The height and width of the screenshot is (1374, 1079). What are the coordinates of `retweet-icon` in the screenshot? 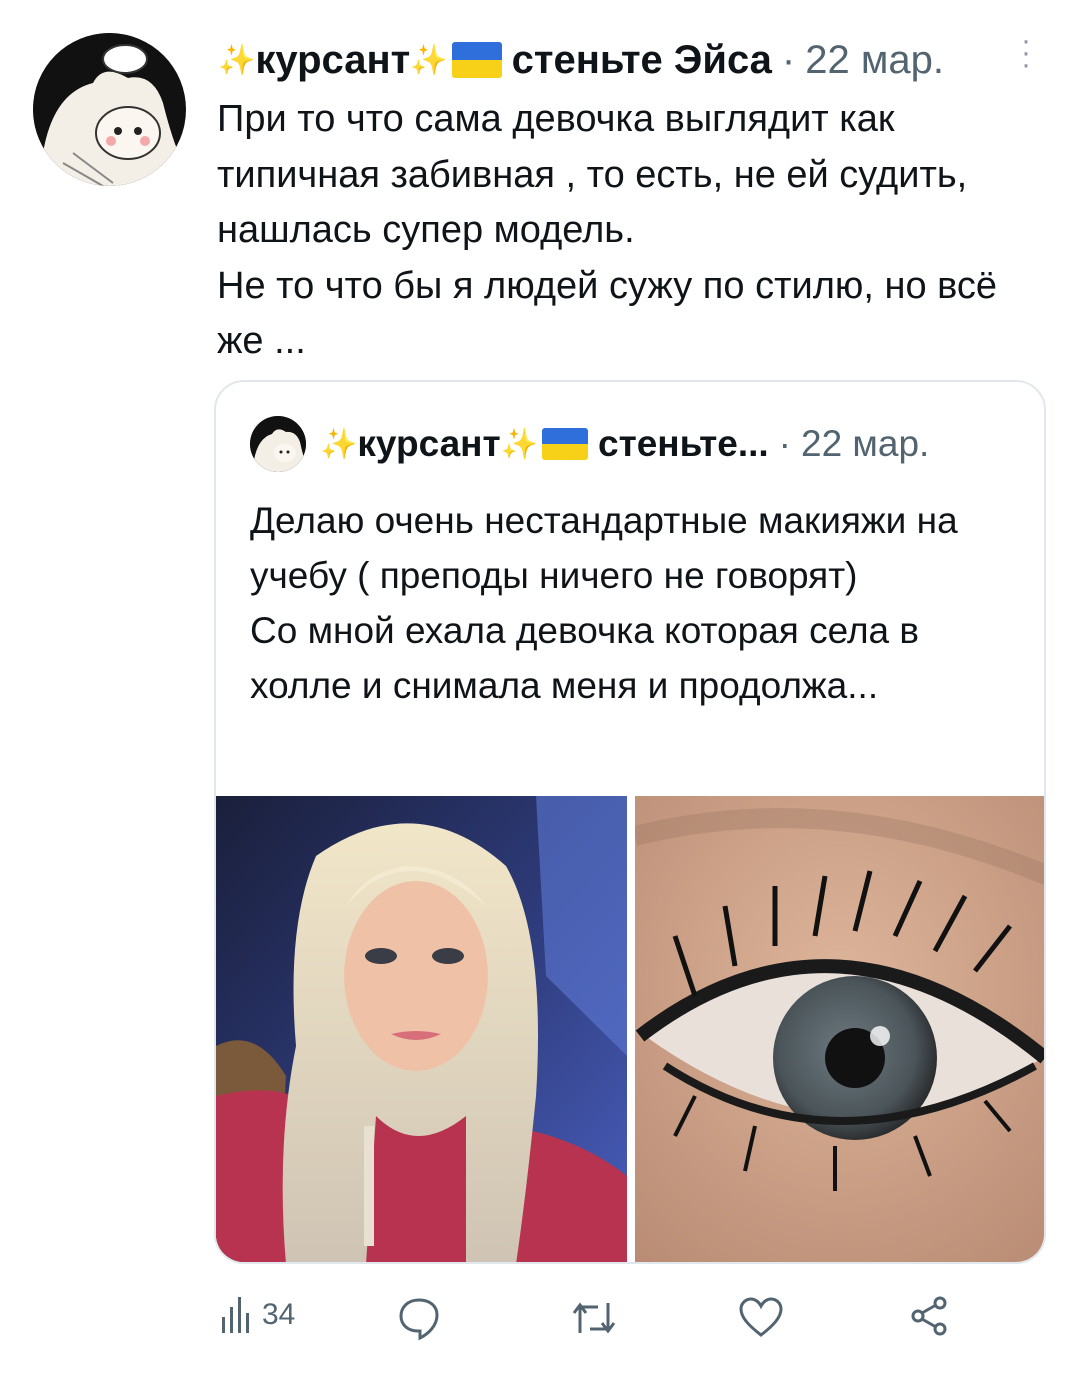 It's located at (594, 1318).